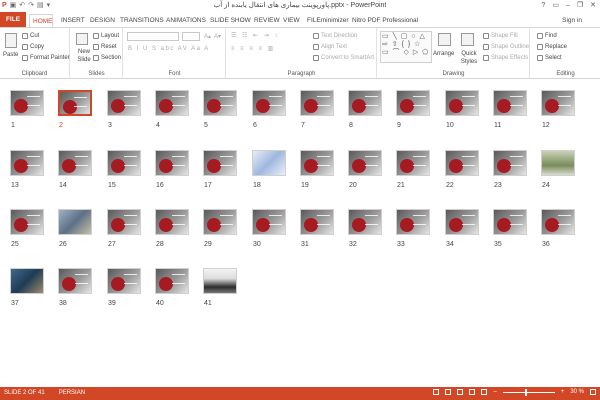 The height and width of the screenshot is (400, 600). Describe the element at coordinates (107, 58) in the screenshot. I see `section-button: Section` at that location.